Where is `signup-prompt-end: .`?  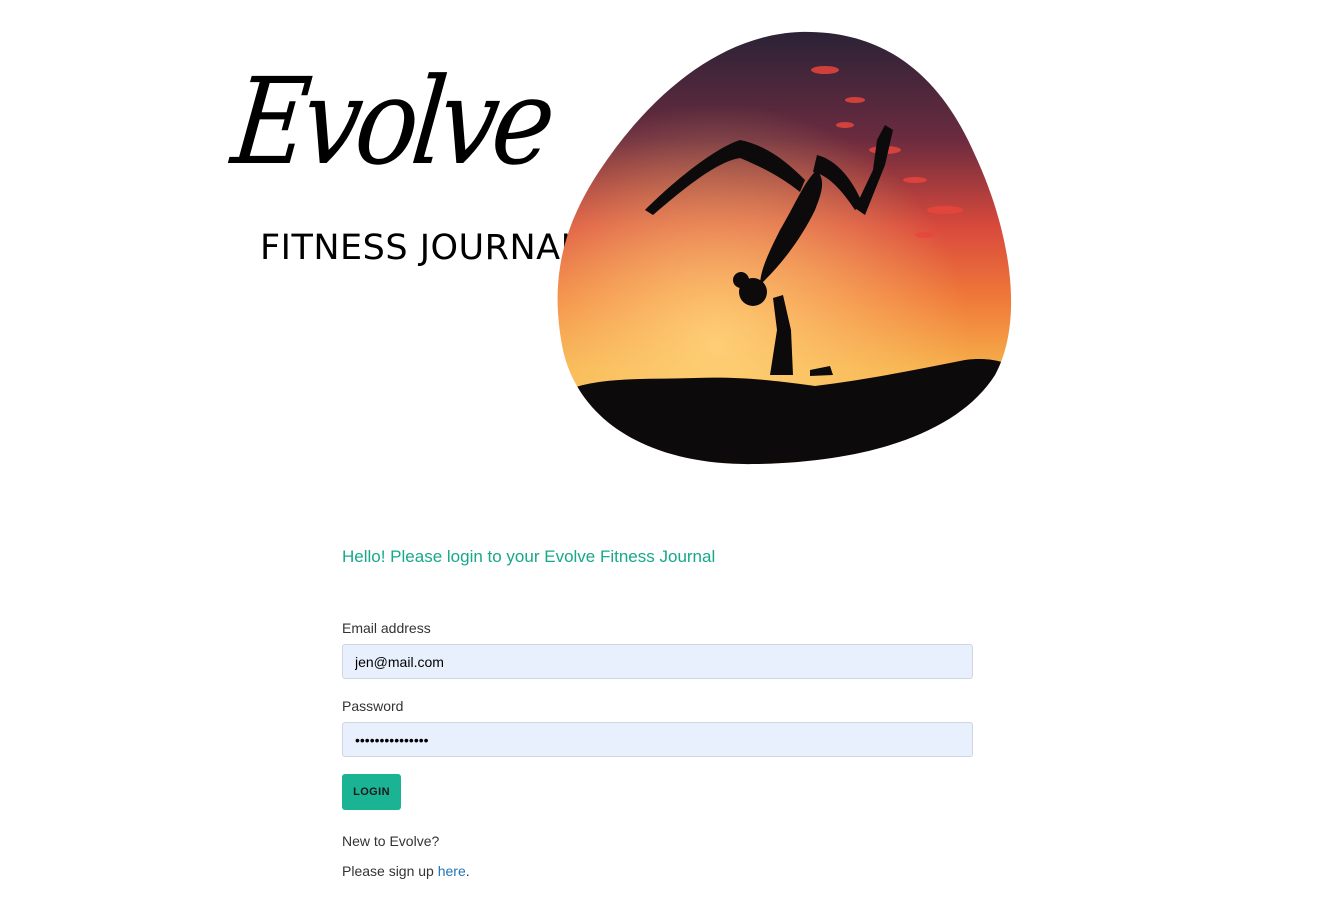
signup-prompt-end: . is located at coordinates (467, 871).